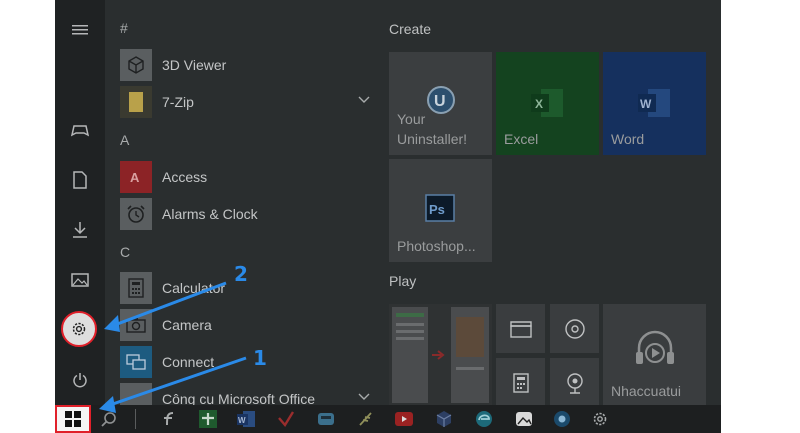 This screenshot has width=800, height=433. What do you see at coordinates (136, 362) in the screenshot?
I see `connect-icon` at bounding box center [136, 362].